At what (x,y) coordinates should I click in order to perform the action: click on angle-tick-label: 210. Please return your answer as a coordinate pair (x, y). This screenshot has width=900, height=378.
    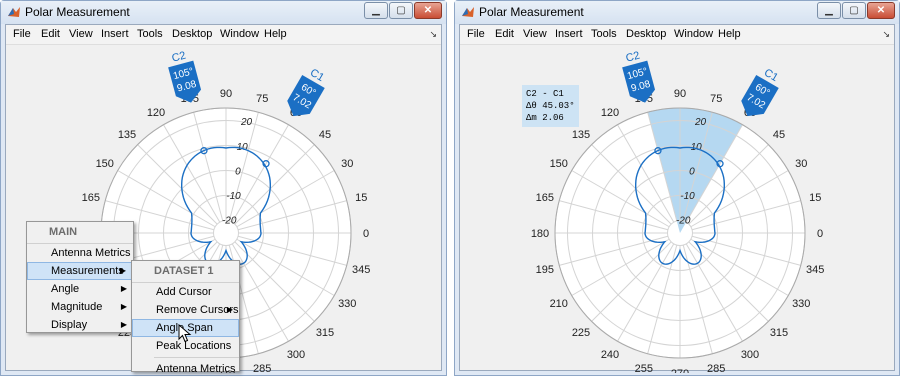
    Looking at the image, I should click on (559, 304).